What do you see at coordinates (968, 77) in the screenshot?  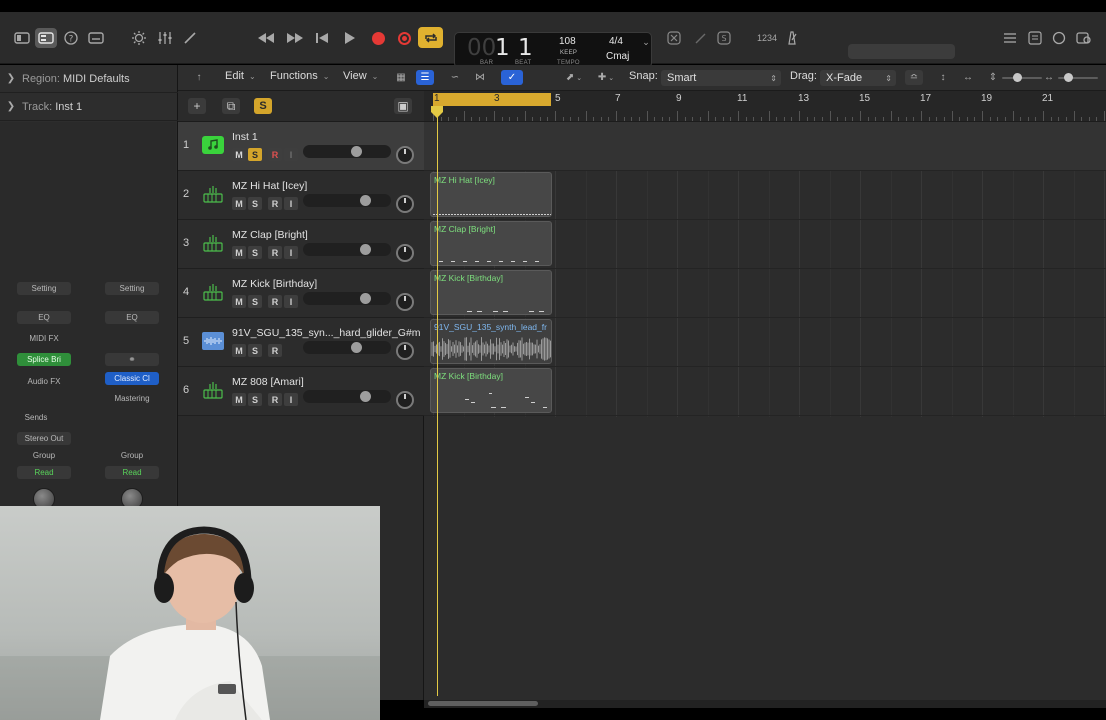 I see `horizontal-fit-icon: ↔` at bounding box center [968, 77].